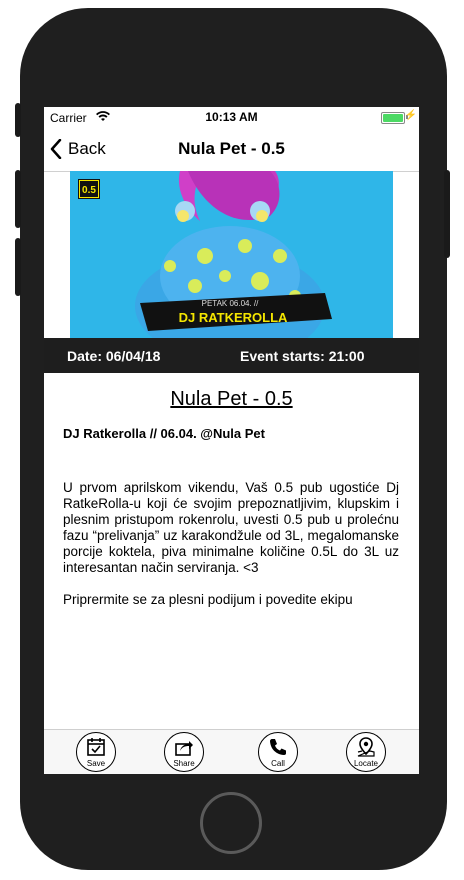 Image resolution: width=464 pixels, height=880 pixels. I want to click on locate-label: Locate, so click(366, 763).